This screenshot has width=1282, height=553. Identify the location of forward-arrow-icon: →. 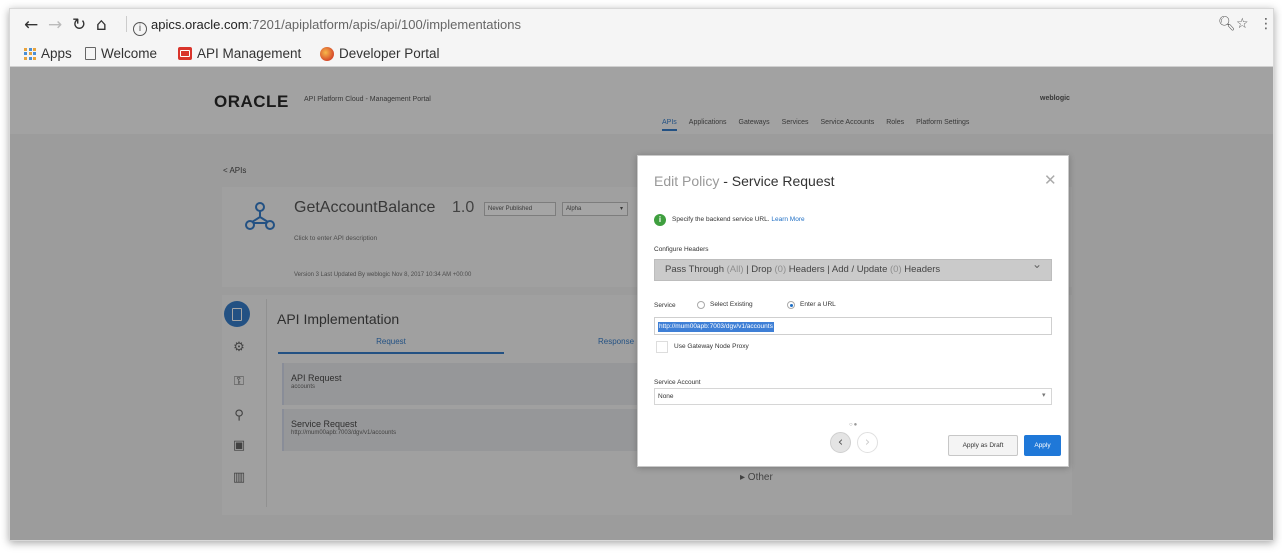
(55, 25).